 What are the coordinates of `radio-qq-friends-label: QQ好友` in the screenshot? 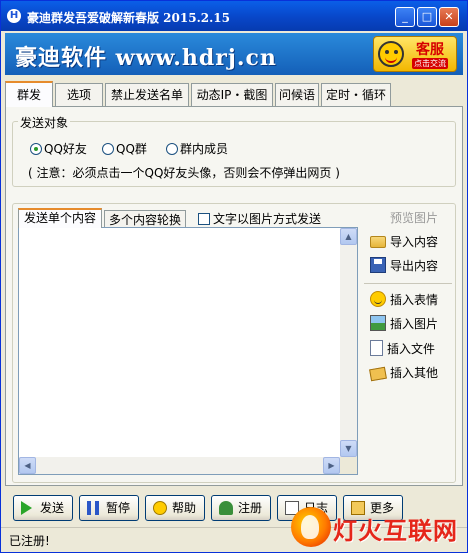 It's located at (65, 149).